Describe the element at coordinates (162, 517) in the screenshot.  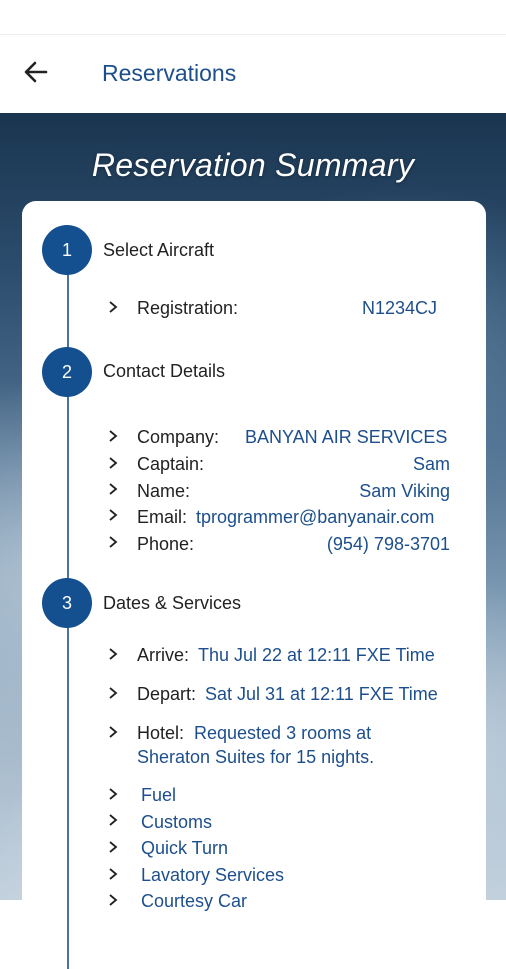
I see `email-label: Email:` at that location.